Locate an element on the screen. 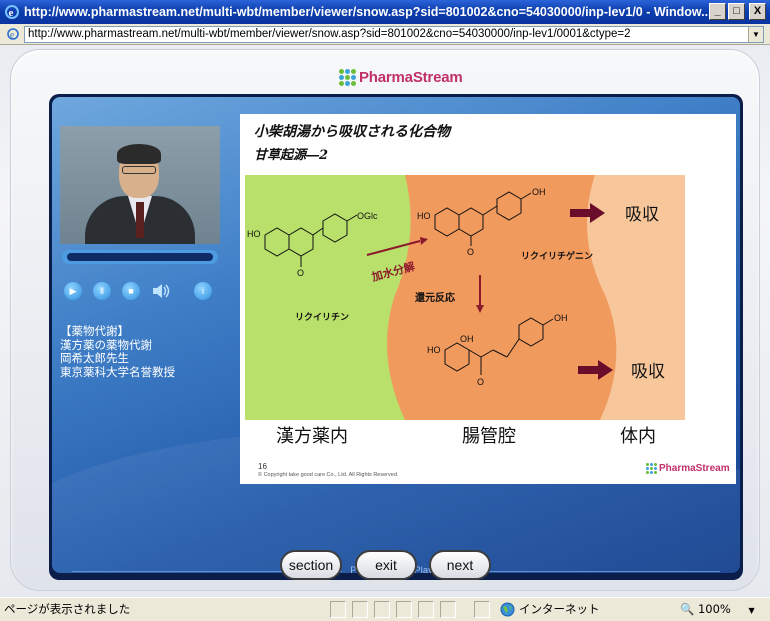 The width and height of the screenshot is (770, 621). chem-label-o-3: O is located at coordinates (480, 382).